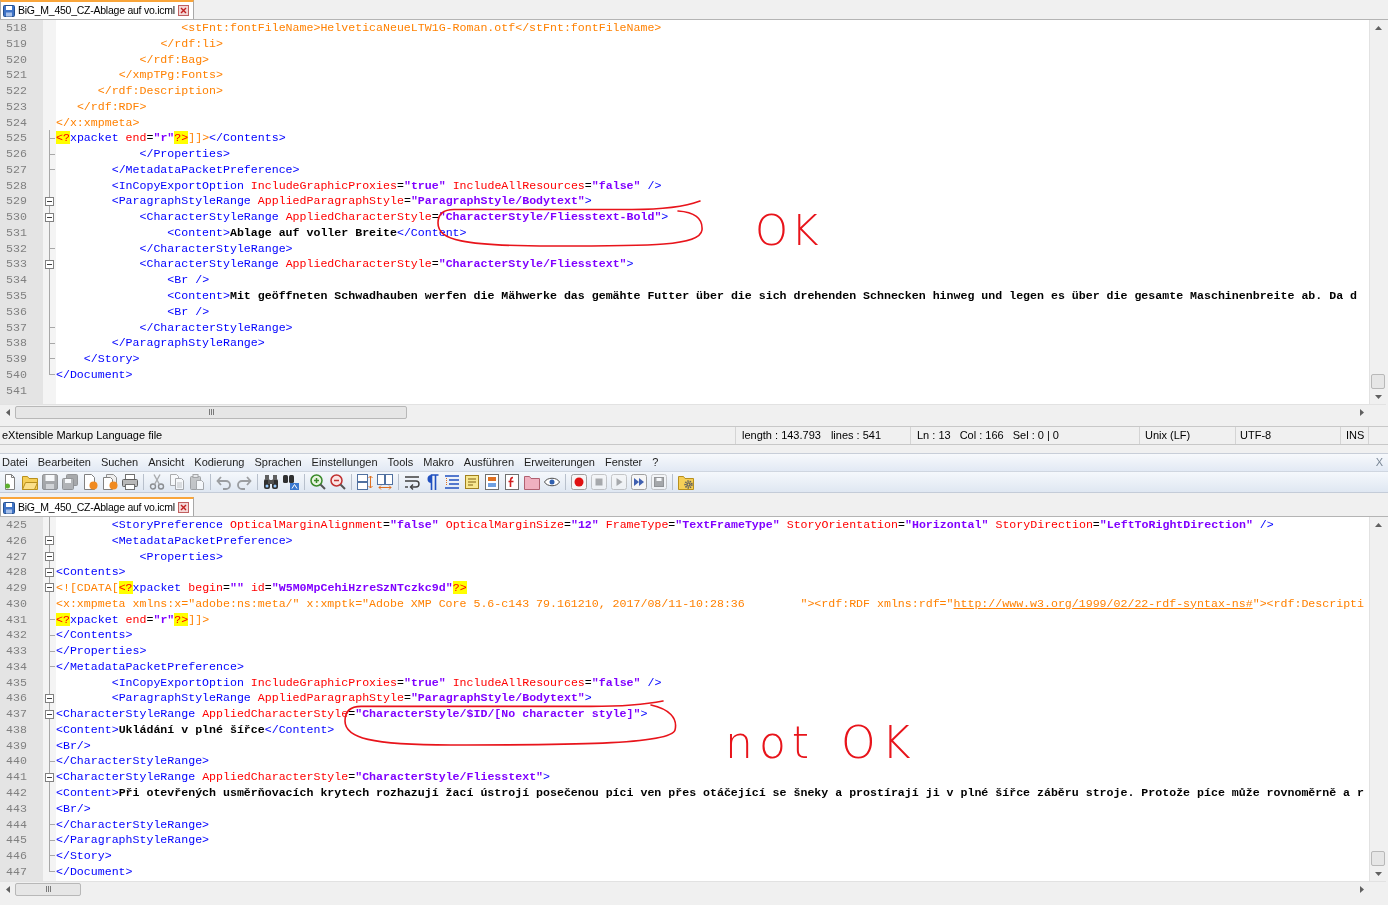 This screenshot has height=905, width=1388. Describe the element at coordinates (16, 106) in the screenshot. I see `line-number: 523` at that location.